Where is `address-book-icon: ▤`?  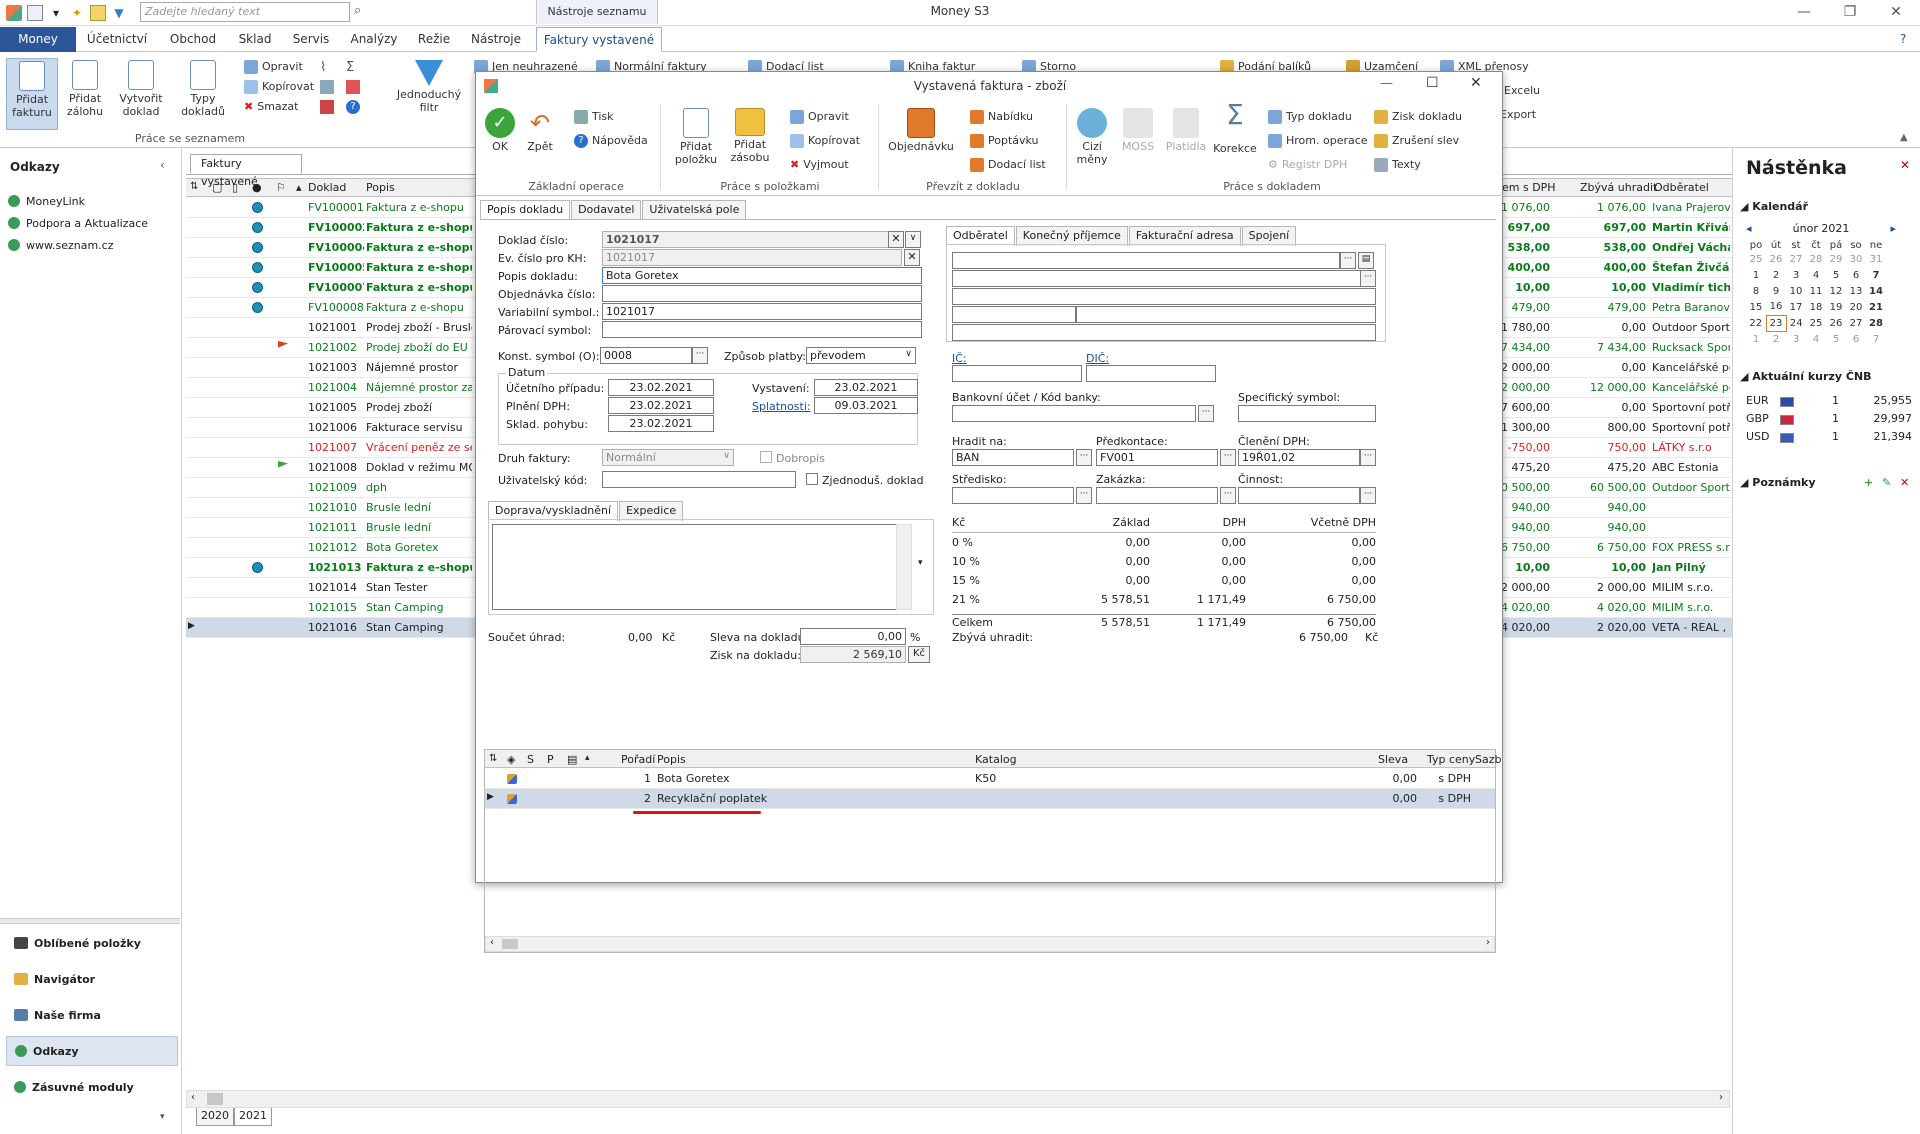 address-book-icon: ▤ is located at coordinates (1366, 260).